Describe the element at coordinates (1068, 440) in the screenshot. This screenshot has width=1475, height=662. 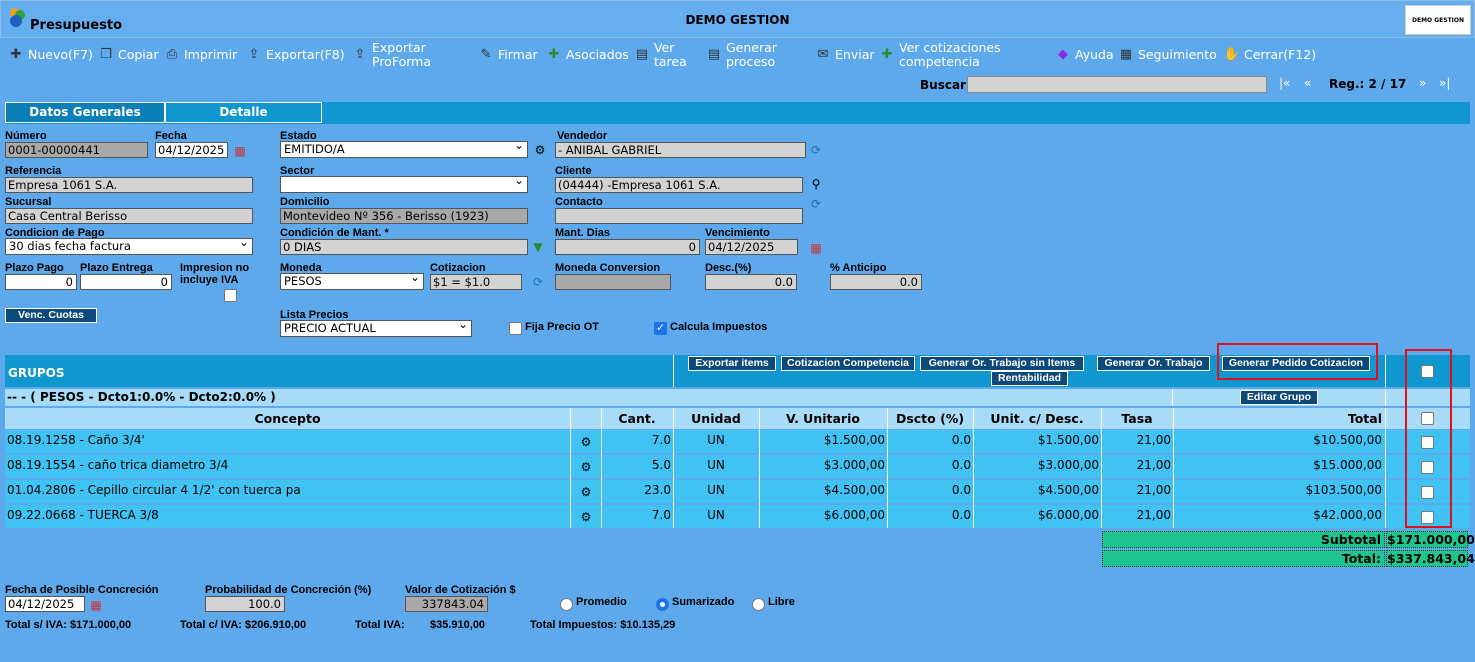
I see `row-unit-desc: $1.500,00` at that location.